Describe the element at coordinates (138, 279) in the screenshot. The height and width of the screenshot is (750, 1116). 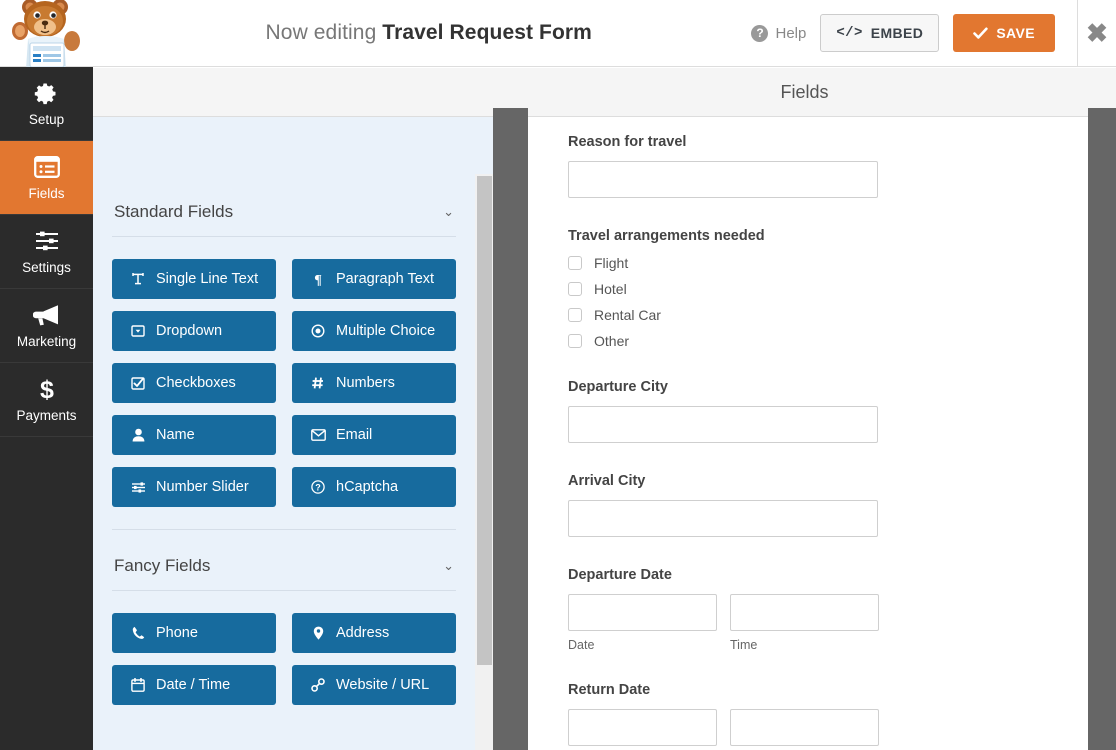
I see `text-cursor-icon` at that location.